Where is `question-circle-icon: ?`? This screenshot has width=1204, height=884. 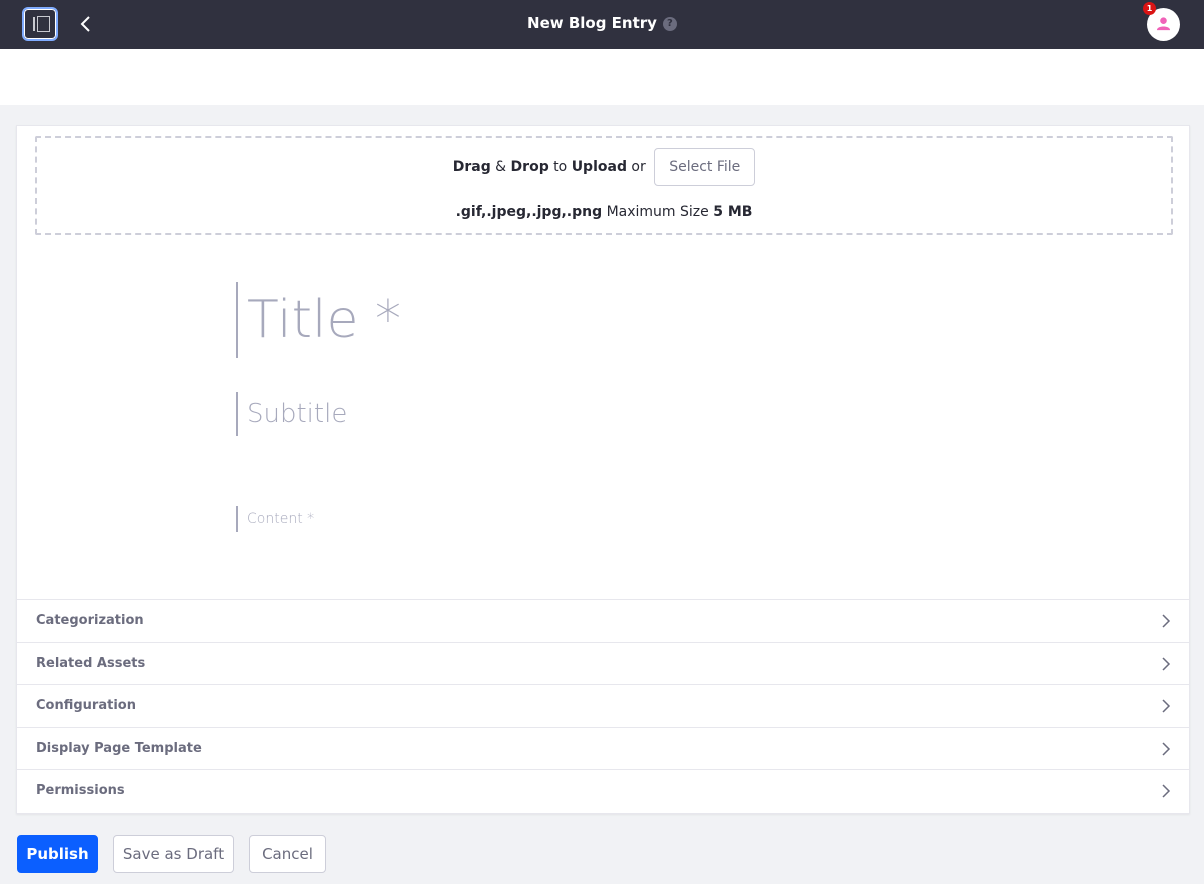 question-circle-icon: ? is located at coordinates (669, 23).